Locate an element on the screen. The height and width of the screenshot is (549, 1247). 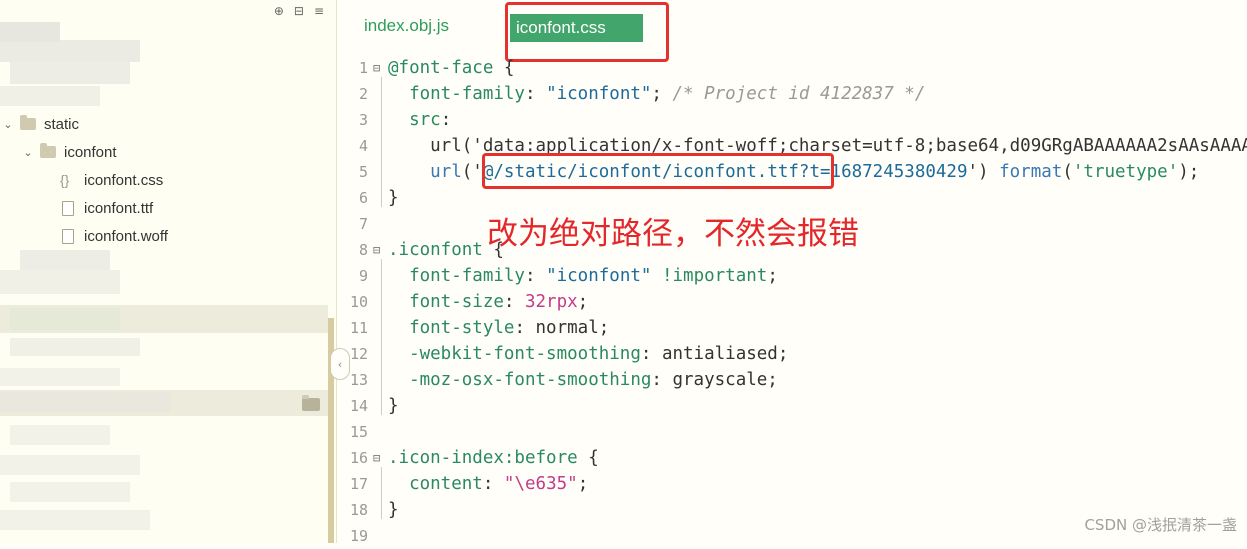
code-line: 1 ⊟ @font-face { is located at coordinates (791, 68).